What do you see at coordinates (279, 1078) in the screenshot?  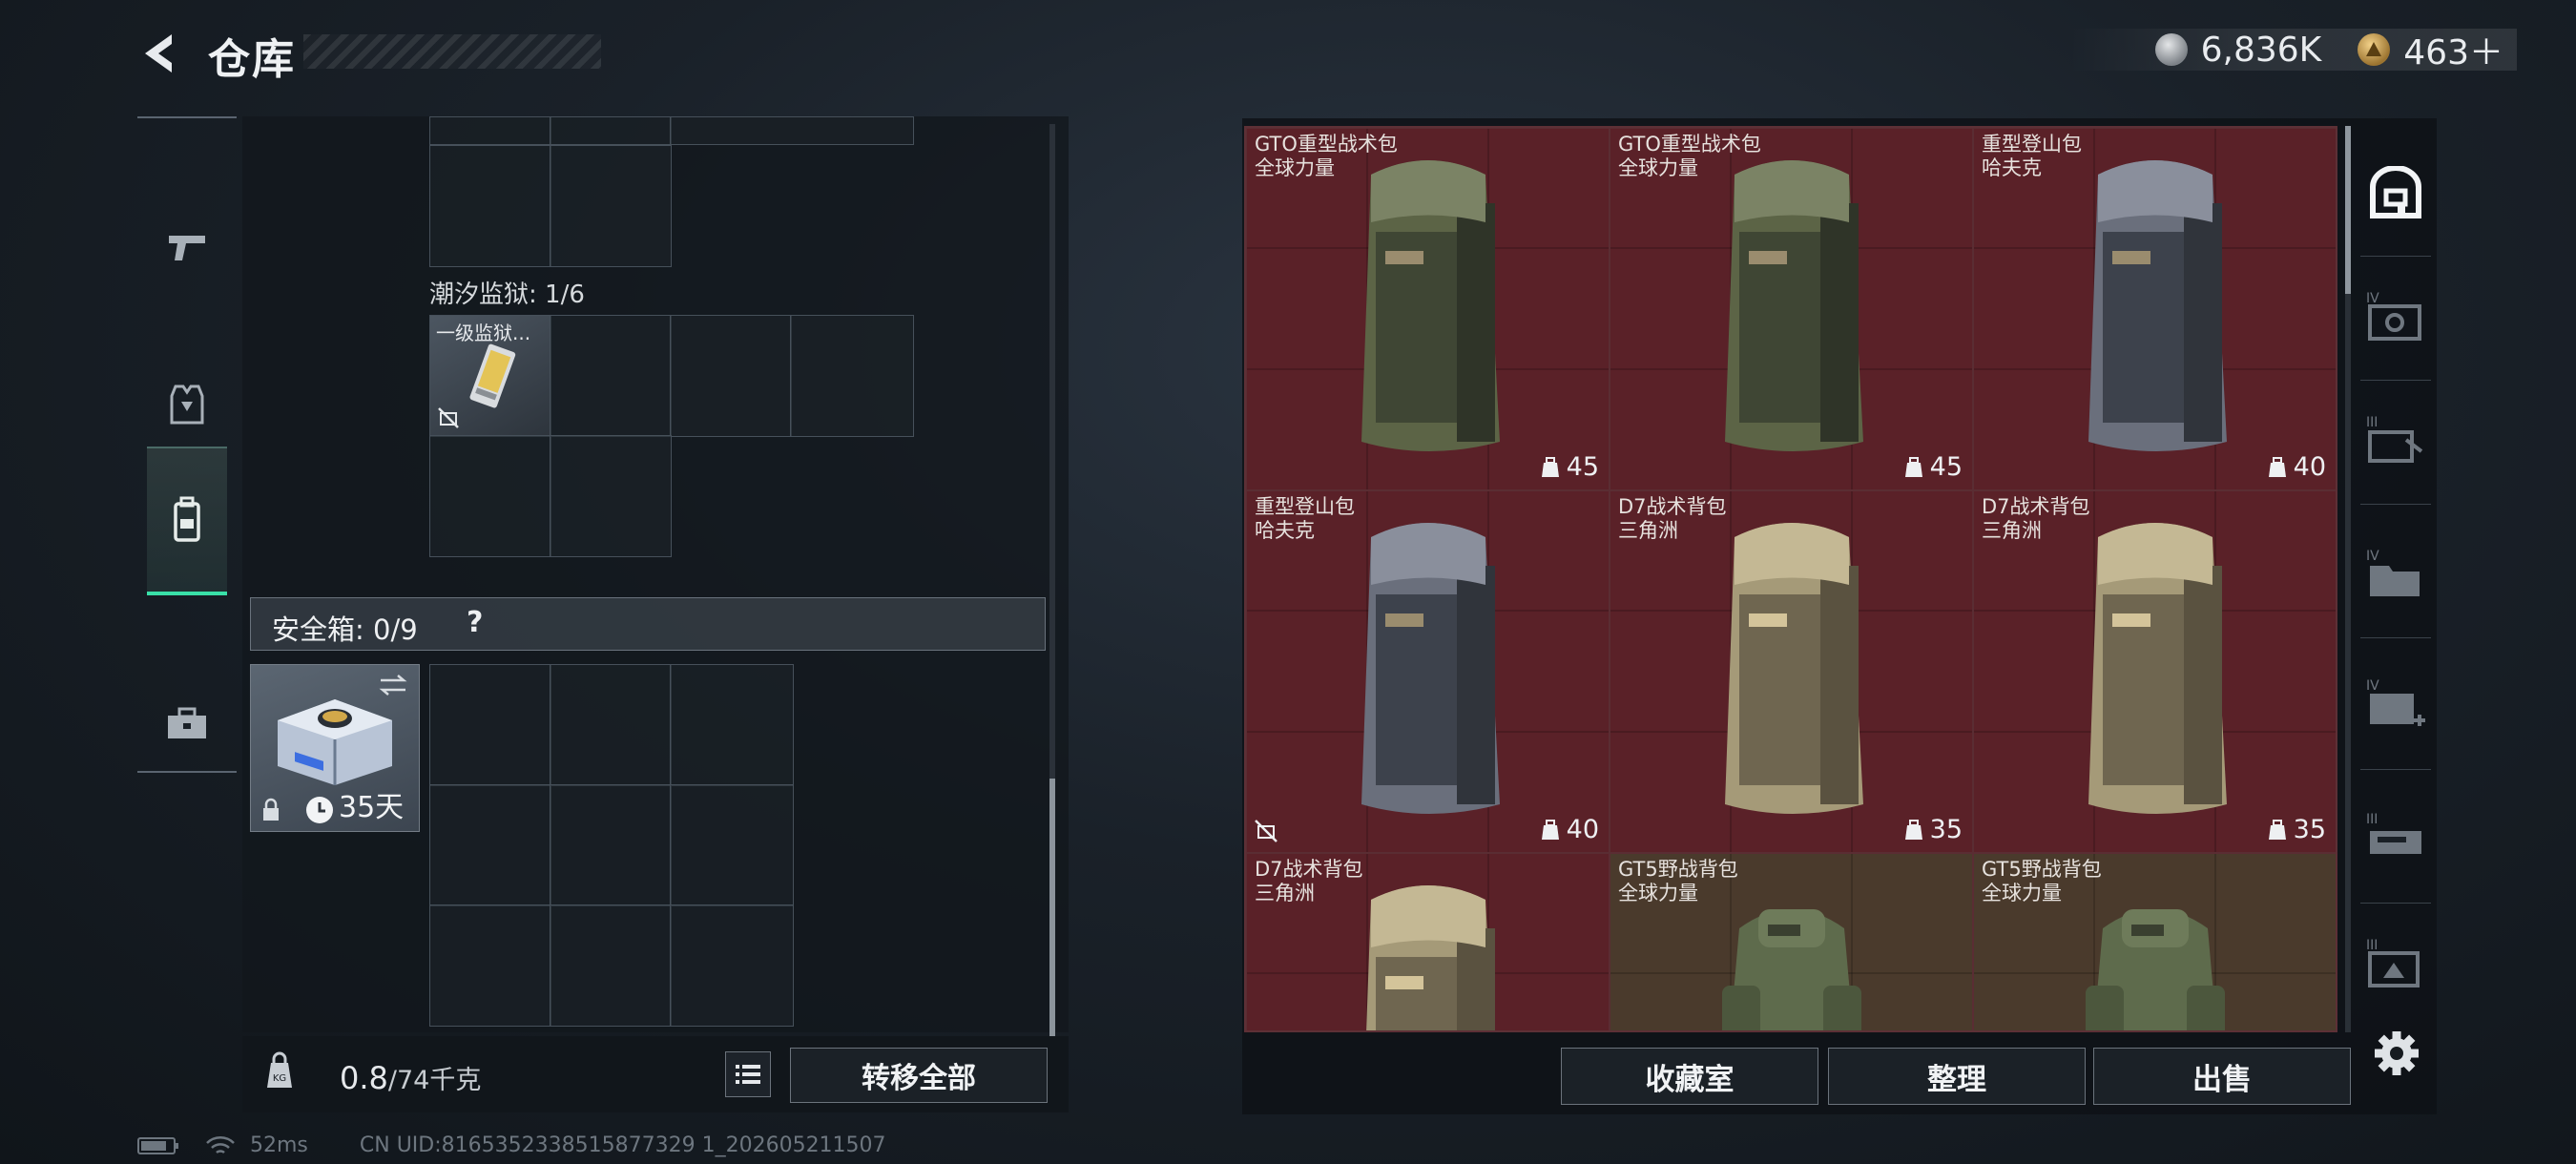 I see `svg-text: KG` at bounding box center [279, 1078].